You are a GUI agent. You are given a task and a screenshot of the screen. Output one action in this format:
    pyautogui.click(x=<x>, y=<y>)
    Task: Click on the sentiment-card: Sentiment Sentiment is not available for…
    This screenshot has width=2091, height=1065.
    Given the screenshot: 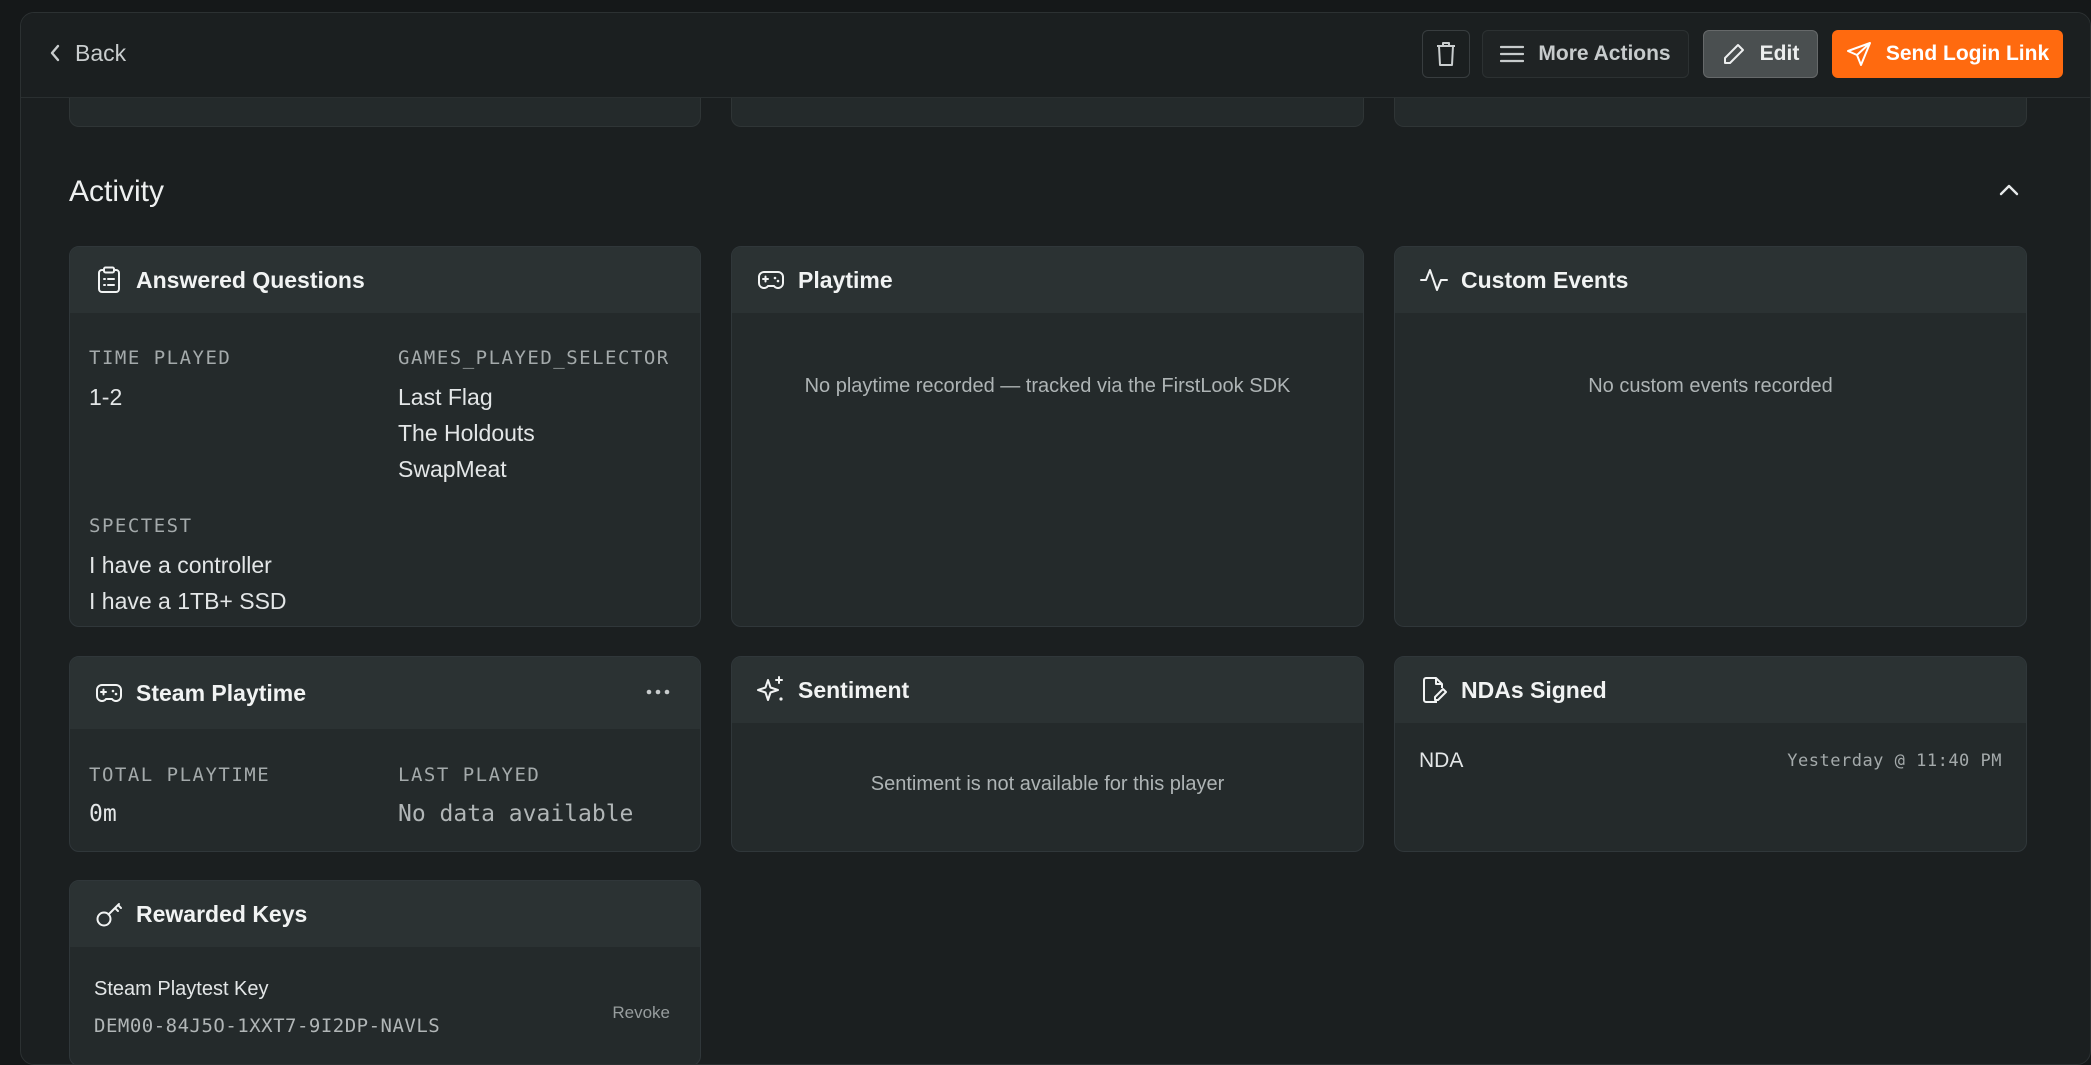 What is the action you would take?
    pyautogui.click(x=1047, y=754)
    